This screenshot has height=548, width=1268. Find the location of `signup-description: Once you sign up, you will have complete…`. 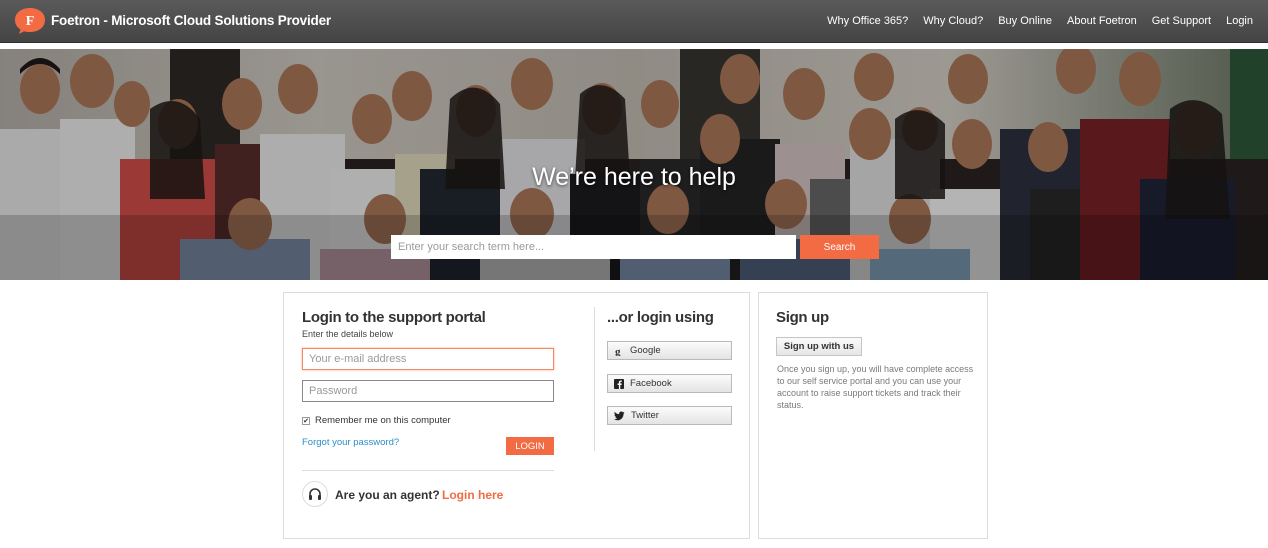

signup-description: Once you sign up, you will have complete… is located at coordinates (875, 387).